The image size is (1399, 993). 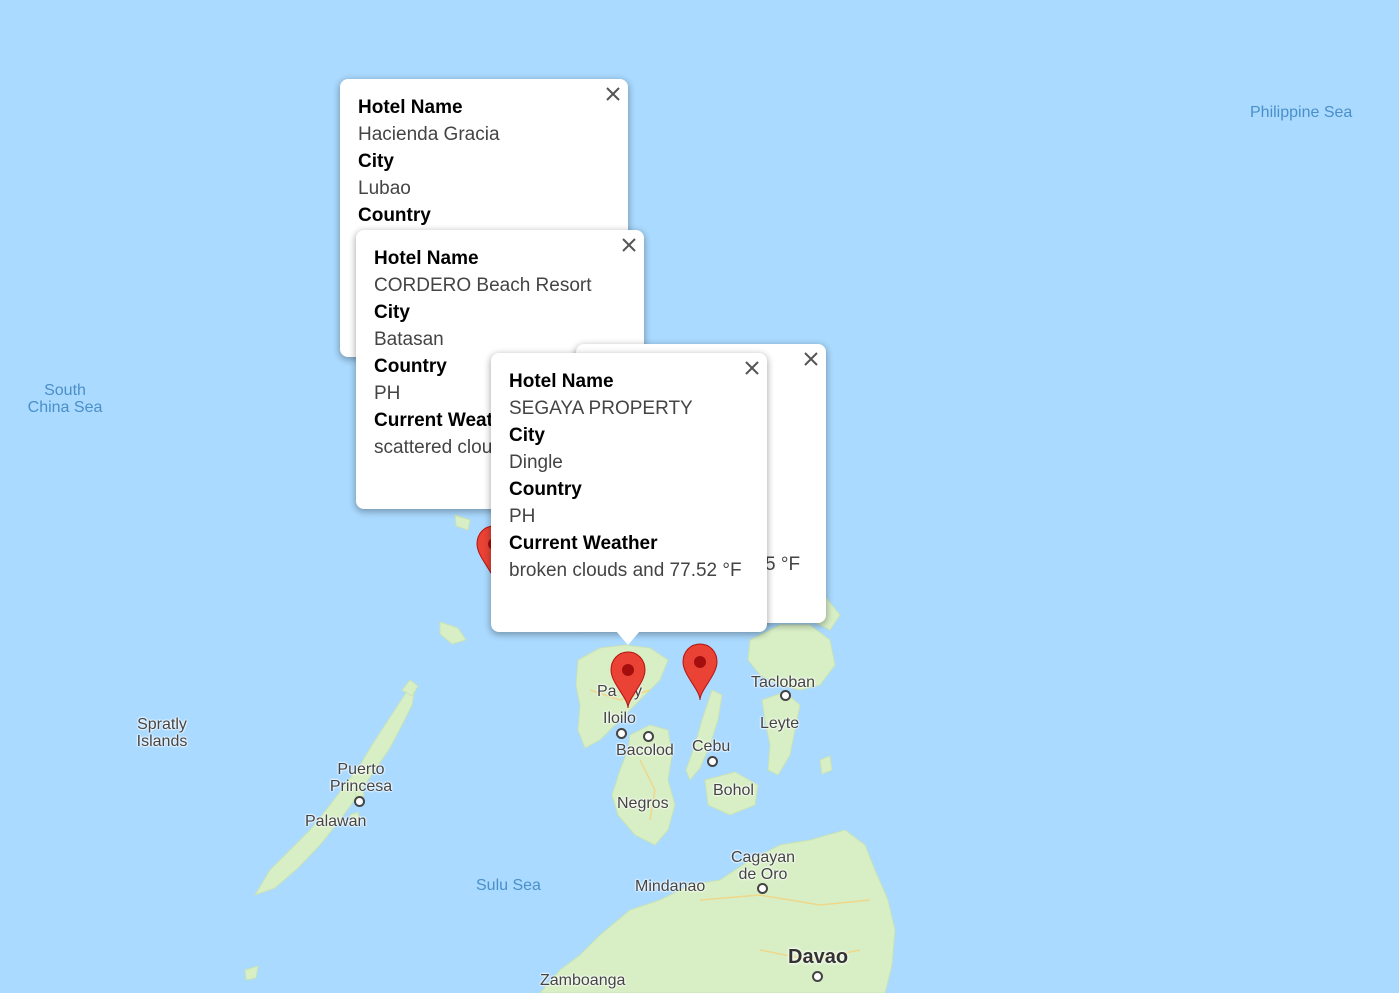 I want to click on davao-label: Davao, so click(x=818, y=957).